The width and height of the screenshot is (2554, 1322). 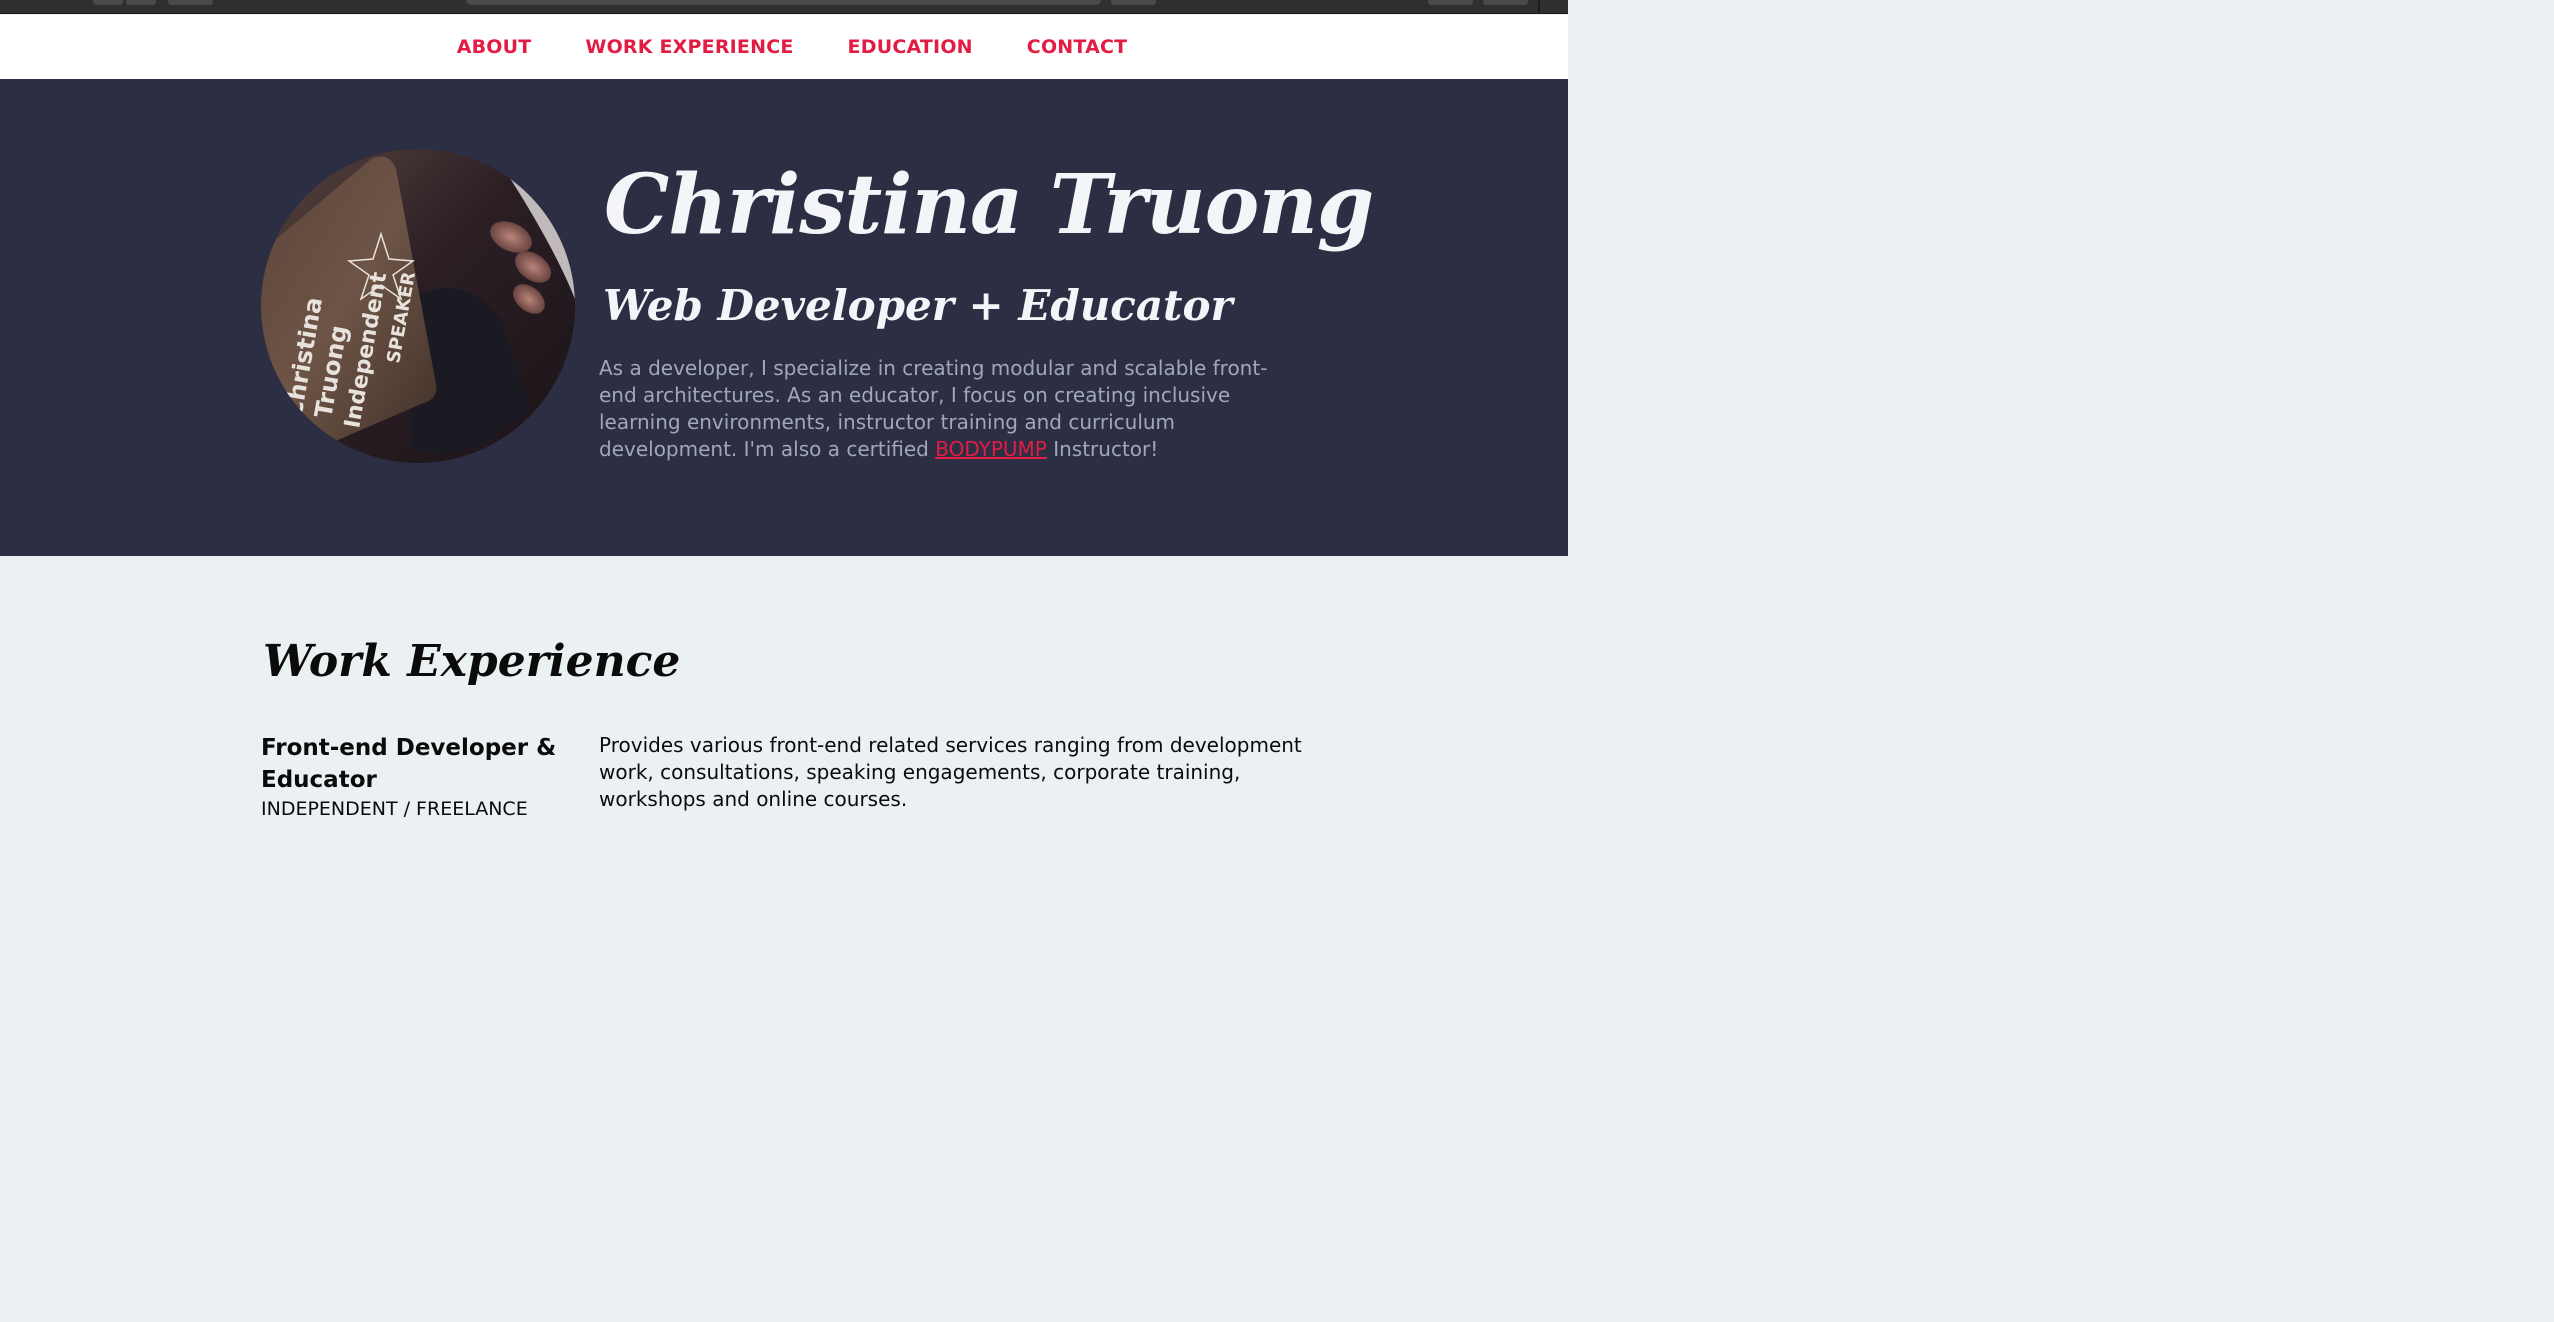 What do you see at coordinates (910, 47) in the screenshot?
I see `nav-link-education: EDUCATION` at bounding box center [910, 47].